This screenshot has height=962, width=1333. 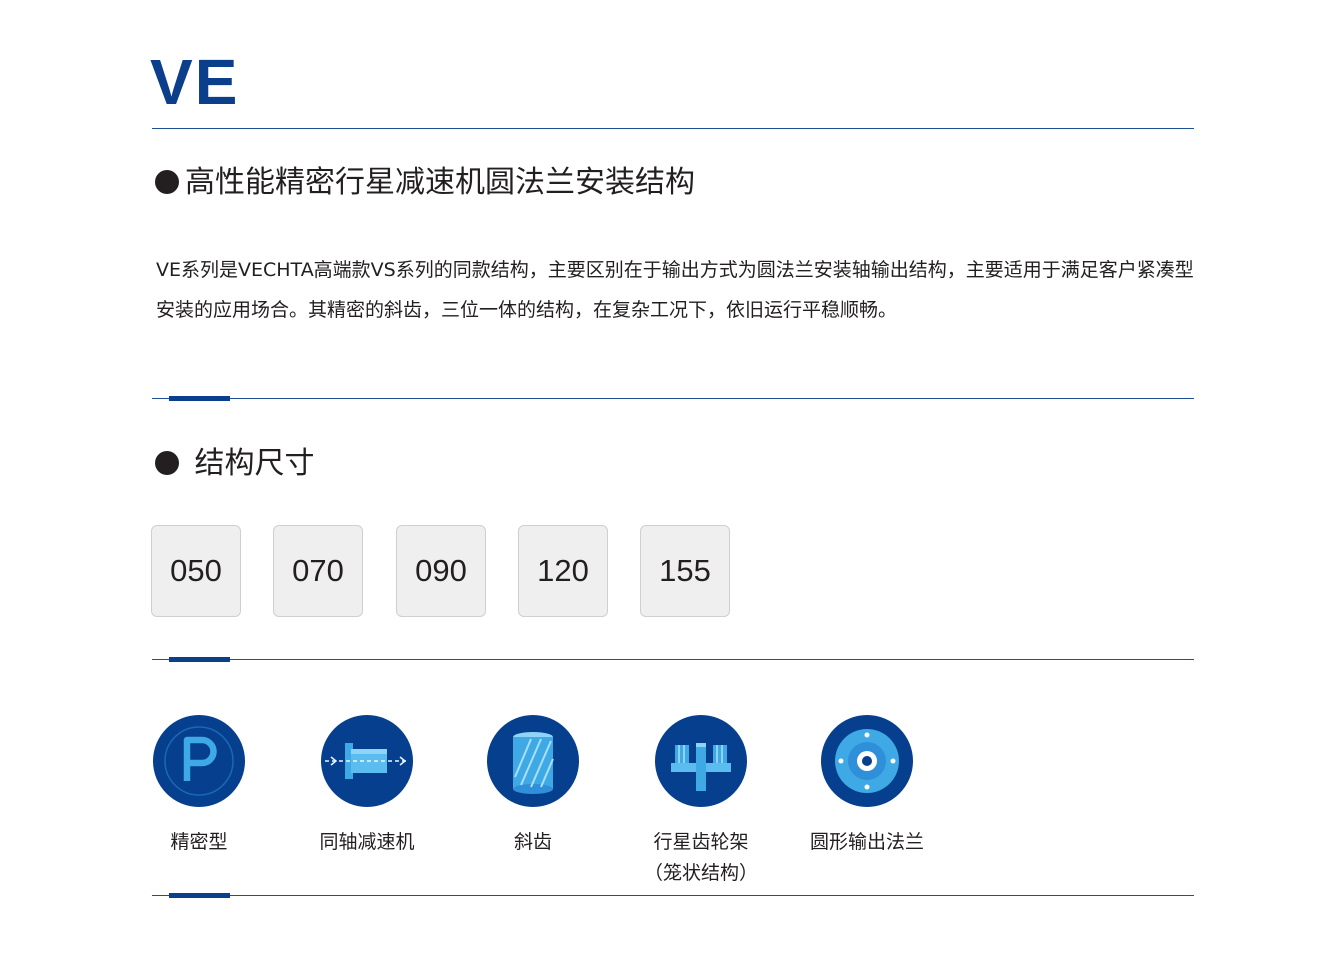 What do you see at coordinates (563, 571) in the screenshot?
I see `size-button-120: 120` at bounding box center [563, 571].